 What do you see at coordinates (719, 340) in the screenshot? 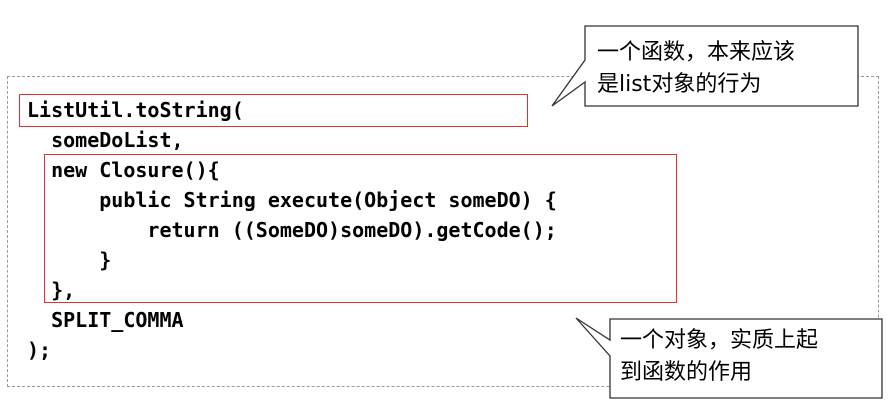
I see `bottom-callout-text-1: 一个对象，实质上起` at bounding box center [719, 340].